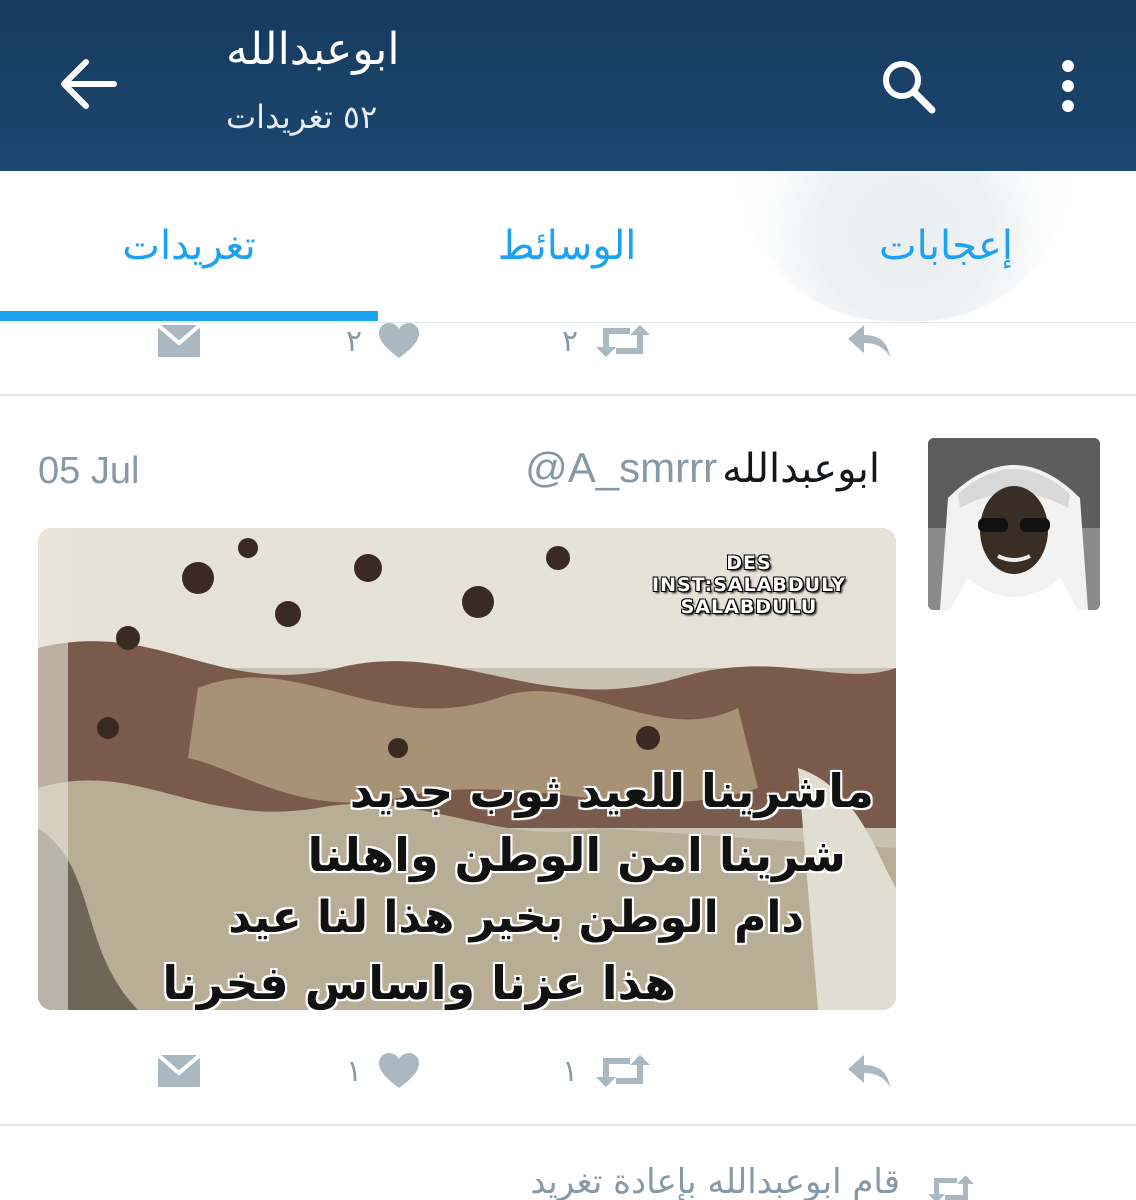 This screenshot has height=1200, width=1136. I want to click on retweet-note-icon-wrap, so click(951, 1186).